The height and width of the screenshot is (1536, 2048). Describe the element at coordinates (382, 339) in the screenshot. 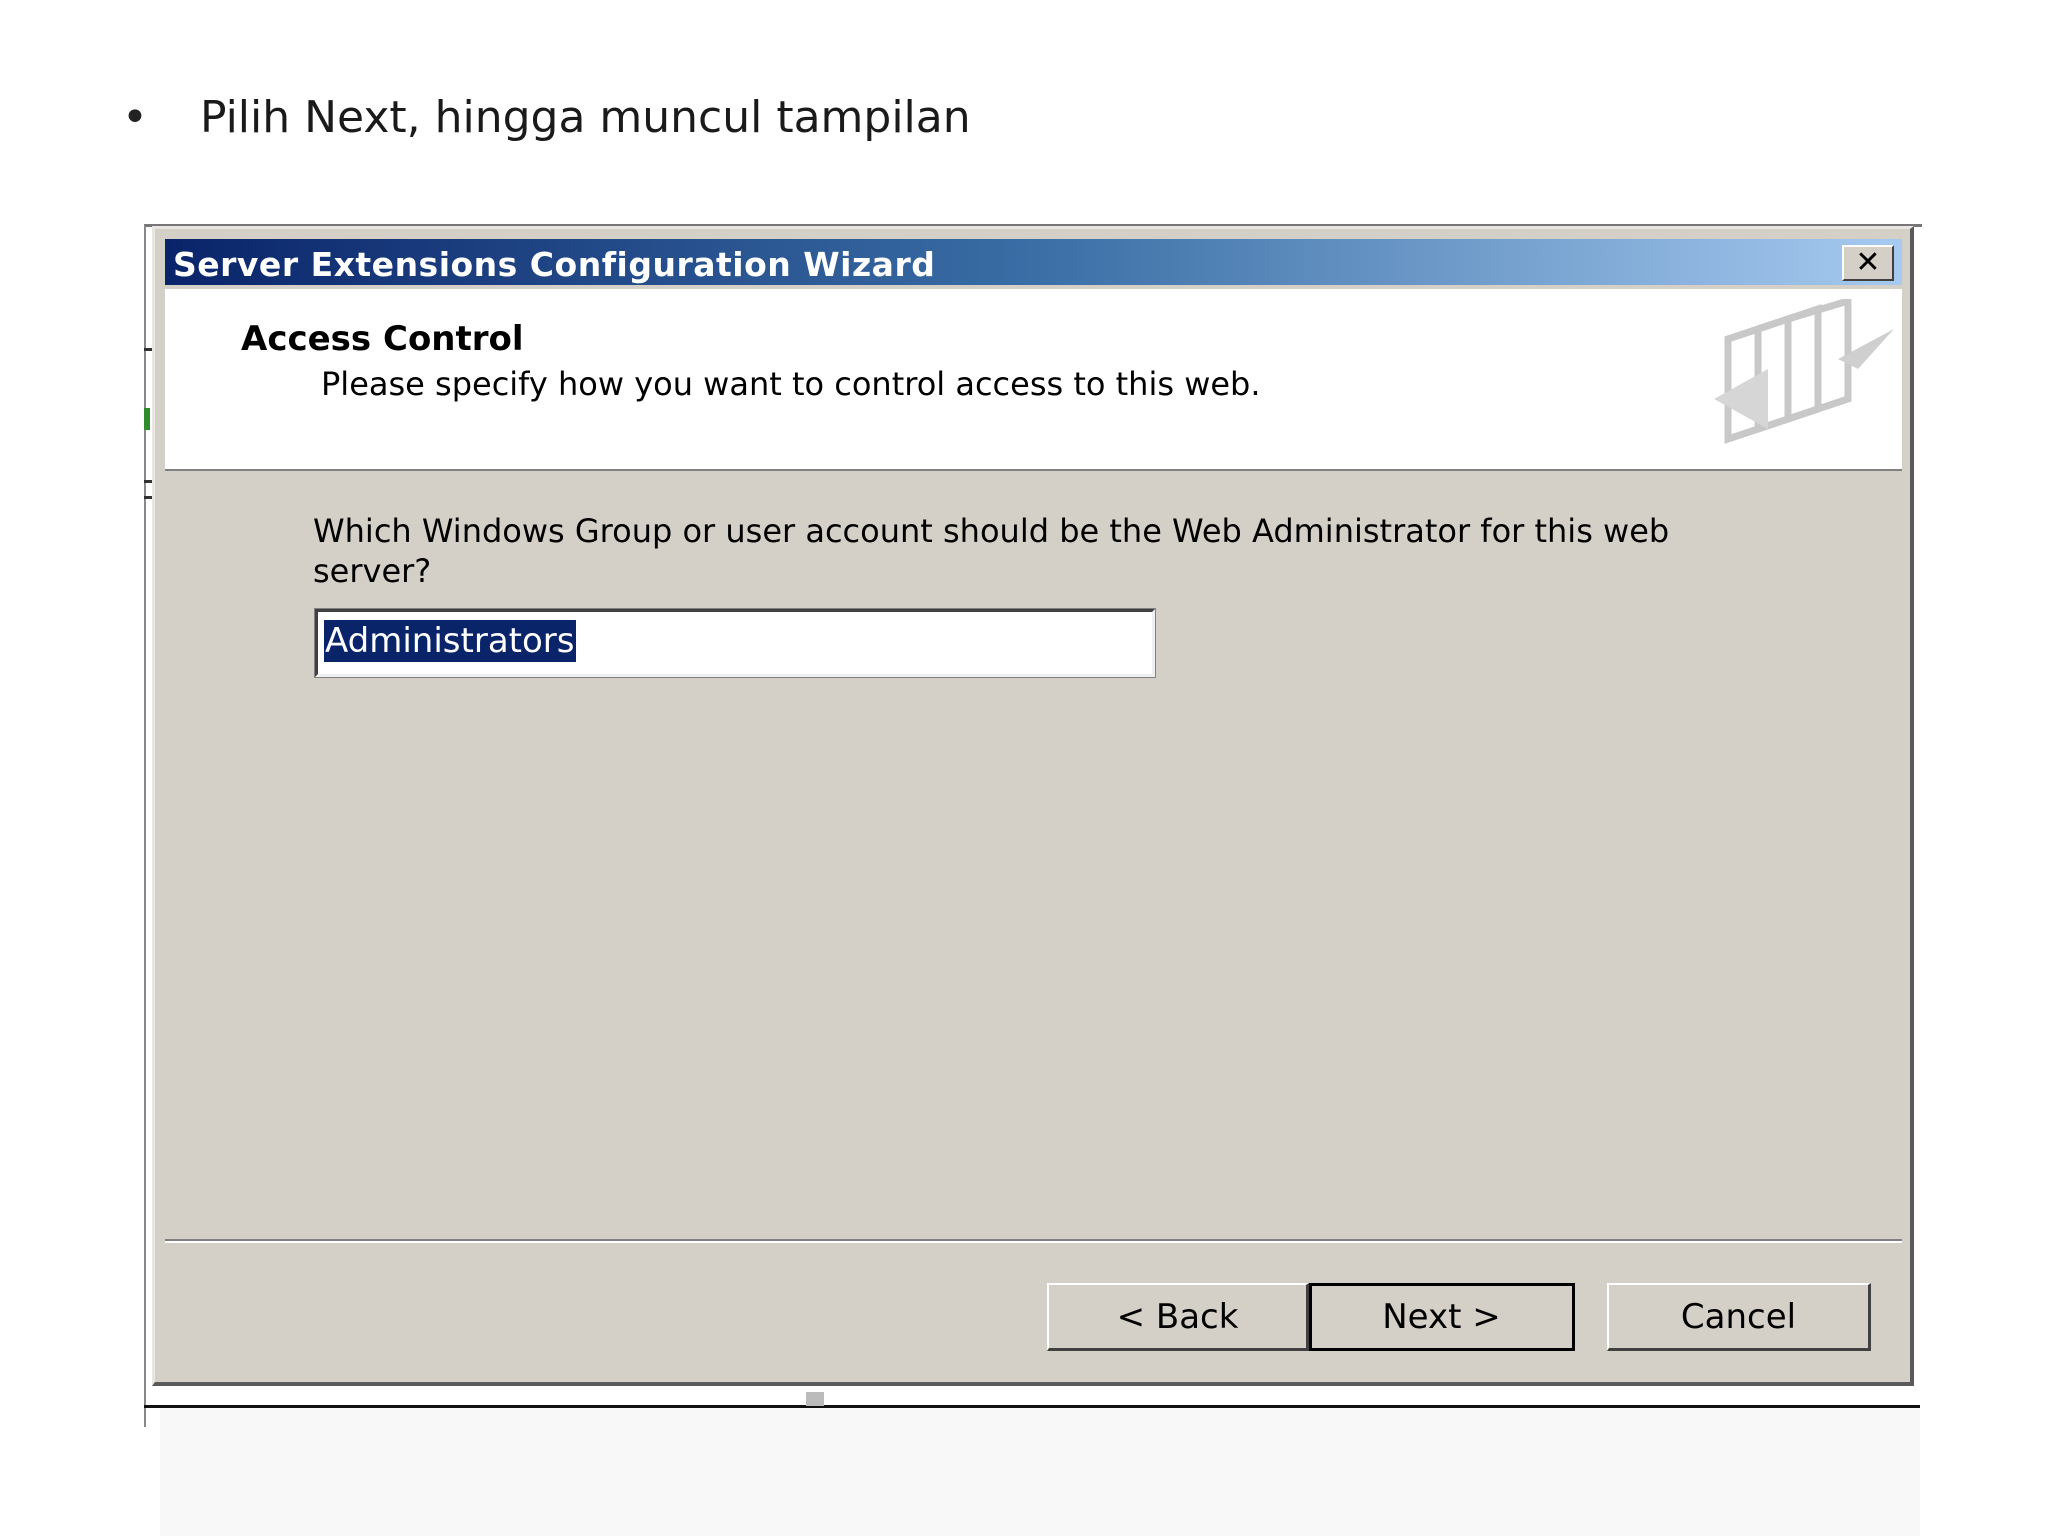

I see `header-title: Access Control` at that location.